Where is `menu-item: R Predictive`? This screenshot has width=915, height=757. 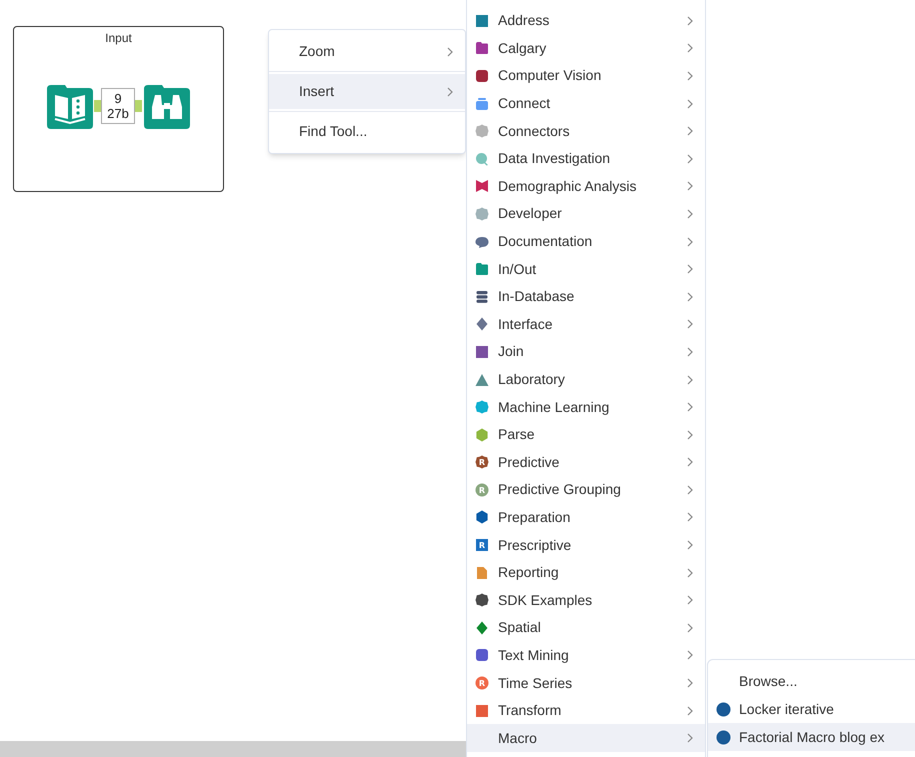
menu-item: R Predictive is located at coordinates (586, 462).